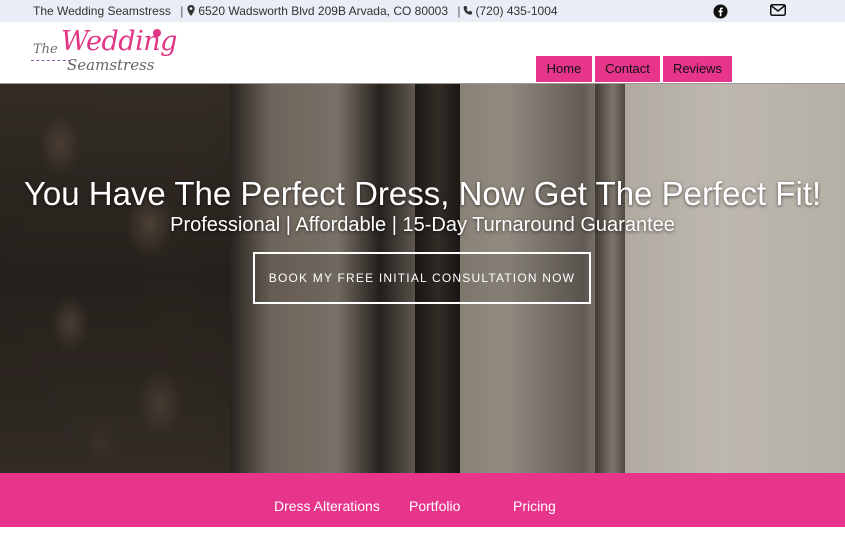 The image size is (845, 559). I want to click on main-nav: Home Contact Reviews, so click(634, 69).